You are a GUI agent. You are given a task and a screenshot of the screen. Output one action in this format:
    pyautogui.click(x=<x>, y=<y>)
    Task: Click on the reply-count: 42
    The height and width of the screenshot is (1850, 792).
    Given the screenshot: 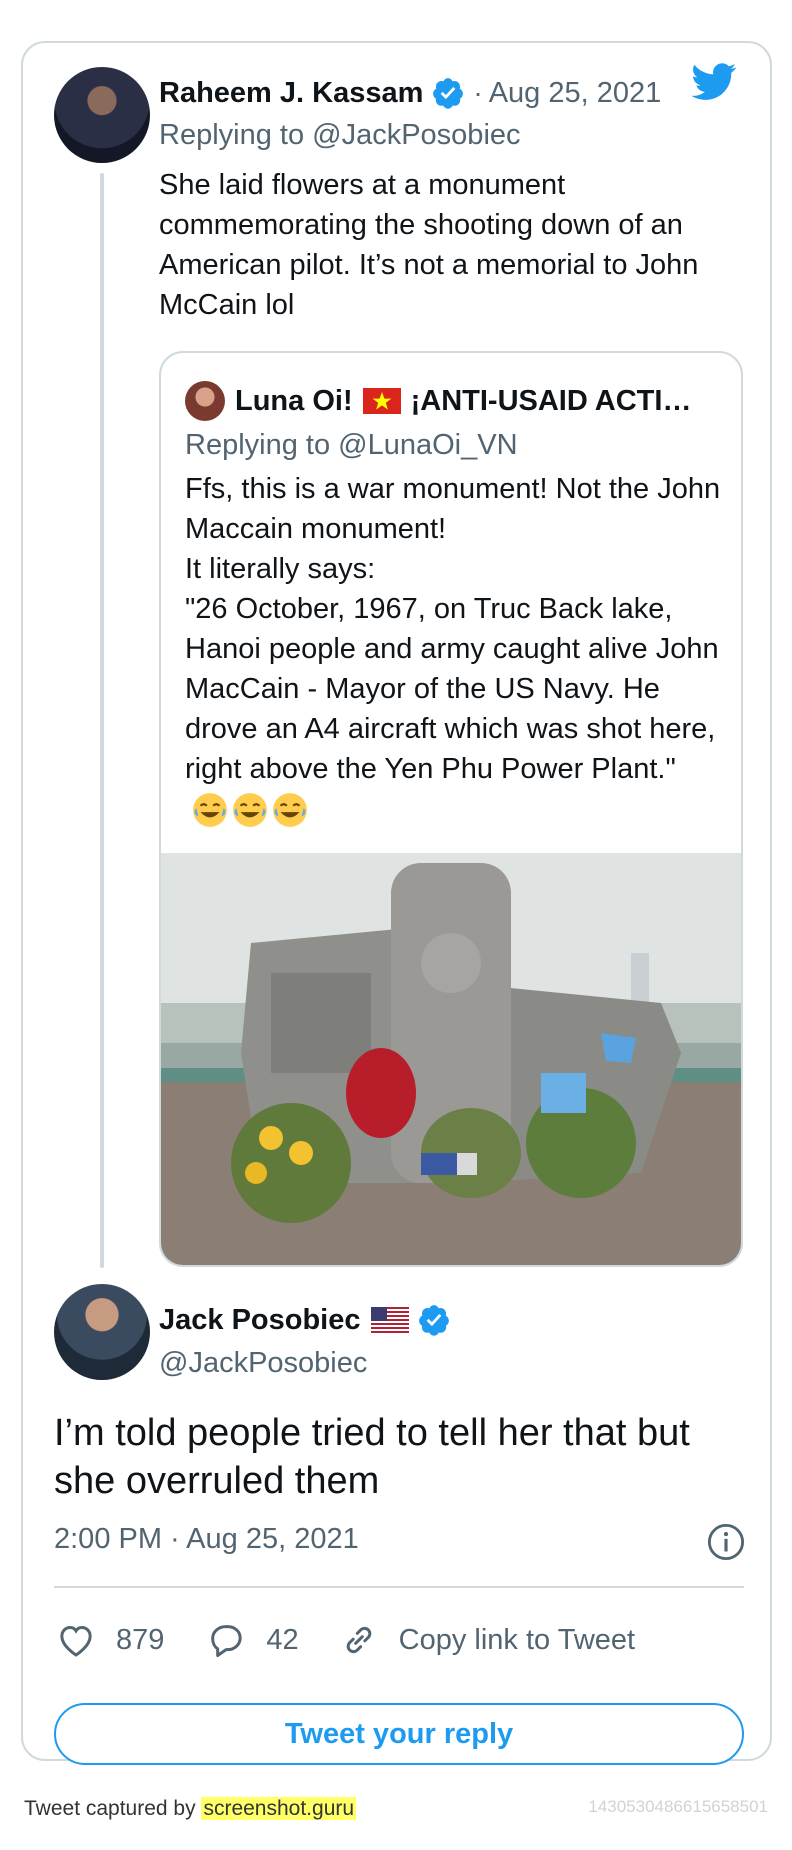 What is the action you would take?
    pyautogui.click(x=282, y=1639)
    